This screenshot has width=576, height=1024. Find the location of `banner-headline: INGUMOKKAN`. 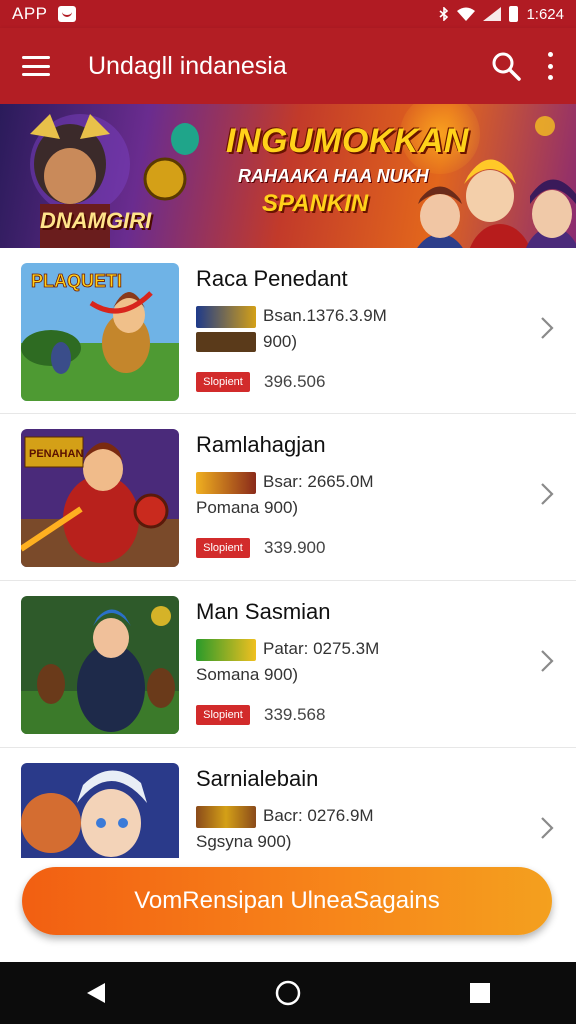

banner-headline: INGUMOKKAN is located at coordinates (347, 141).